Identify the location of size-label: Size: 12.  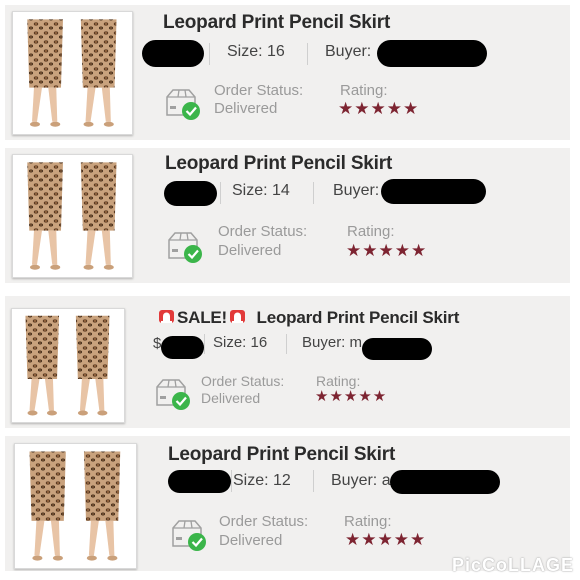
(262, 480).